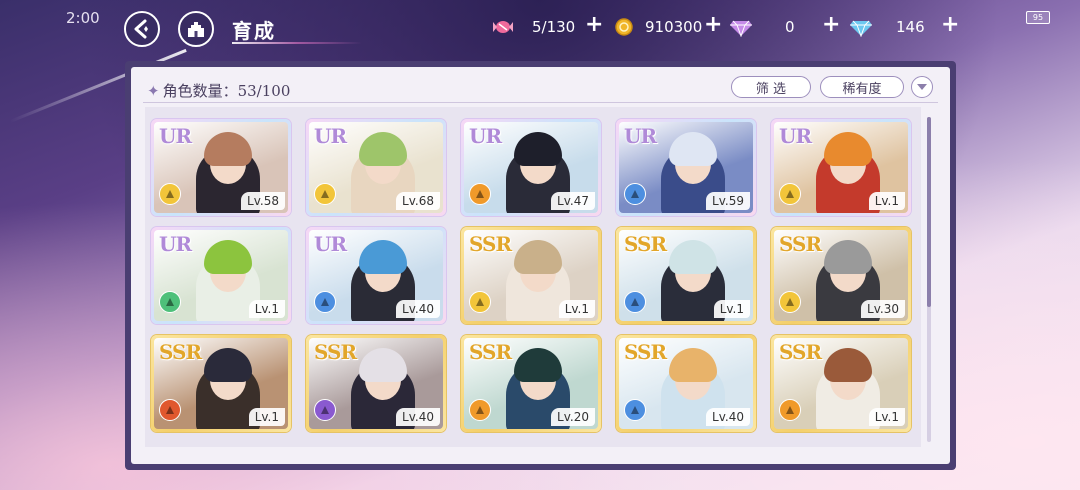 The height and width of the screenshot is (490, 1080). Describe the element at coordinates (594, 24) in the screenshot. I see `candy-plus-button: +` at that location.